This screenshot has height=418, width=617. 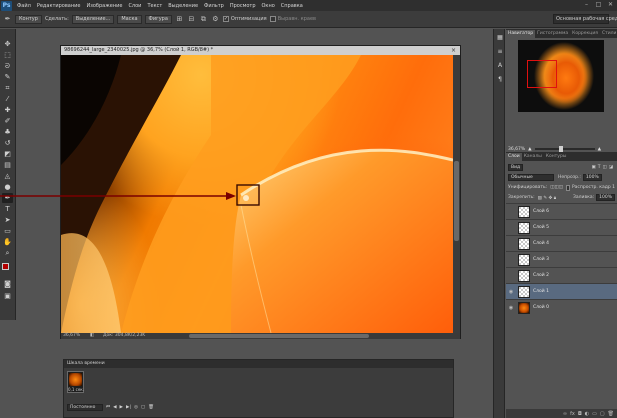 I want to click on tab-paths: Контуры, so click(x=556, y=157).